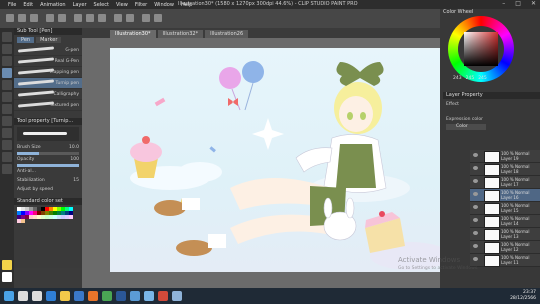  What do you see at coordinates (510, 184) in the screenshot?
I see `layer-name: Layer 17` at bounding box center [510, 184].